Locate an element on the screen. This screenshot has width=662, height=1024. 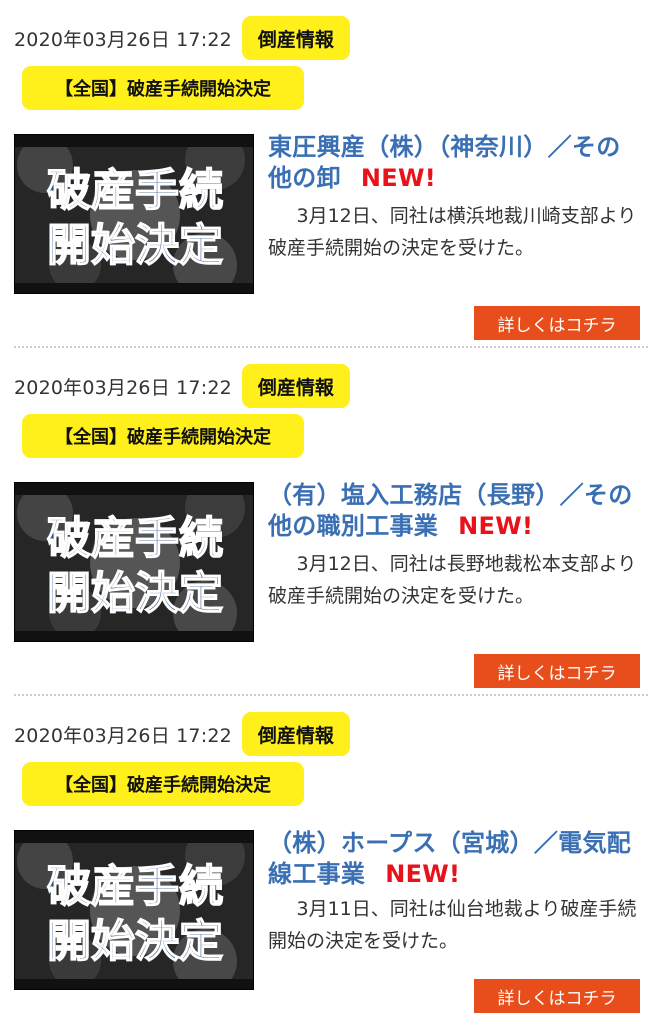
article-summary: 3月12日、同社は長野地裁松本支部より破産手続開始の決定を受けた。 is located at coordinates (452, 580).